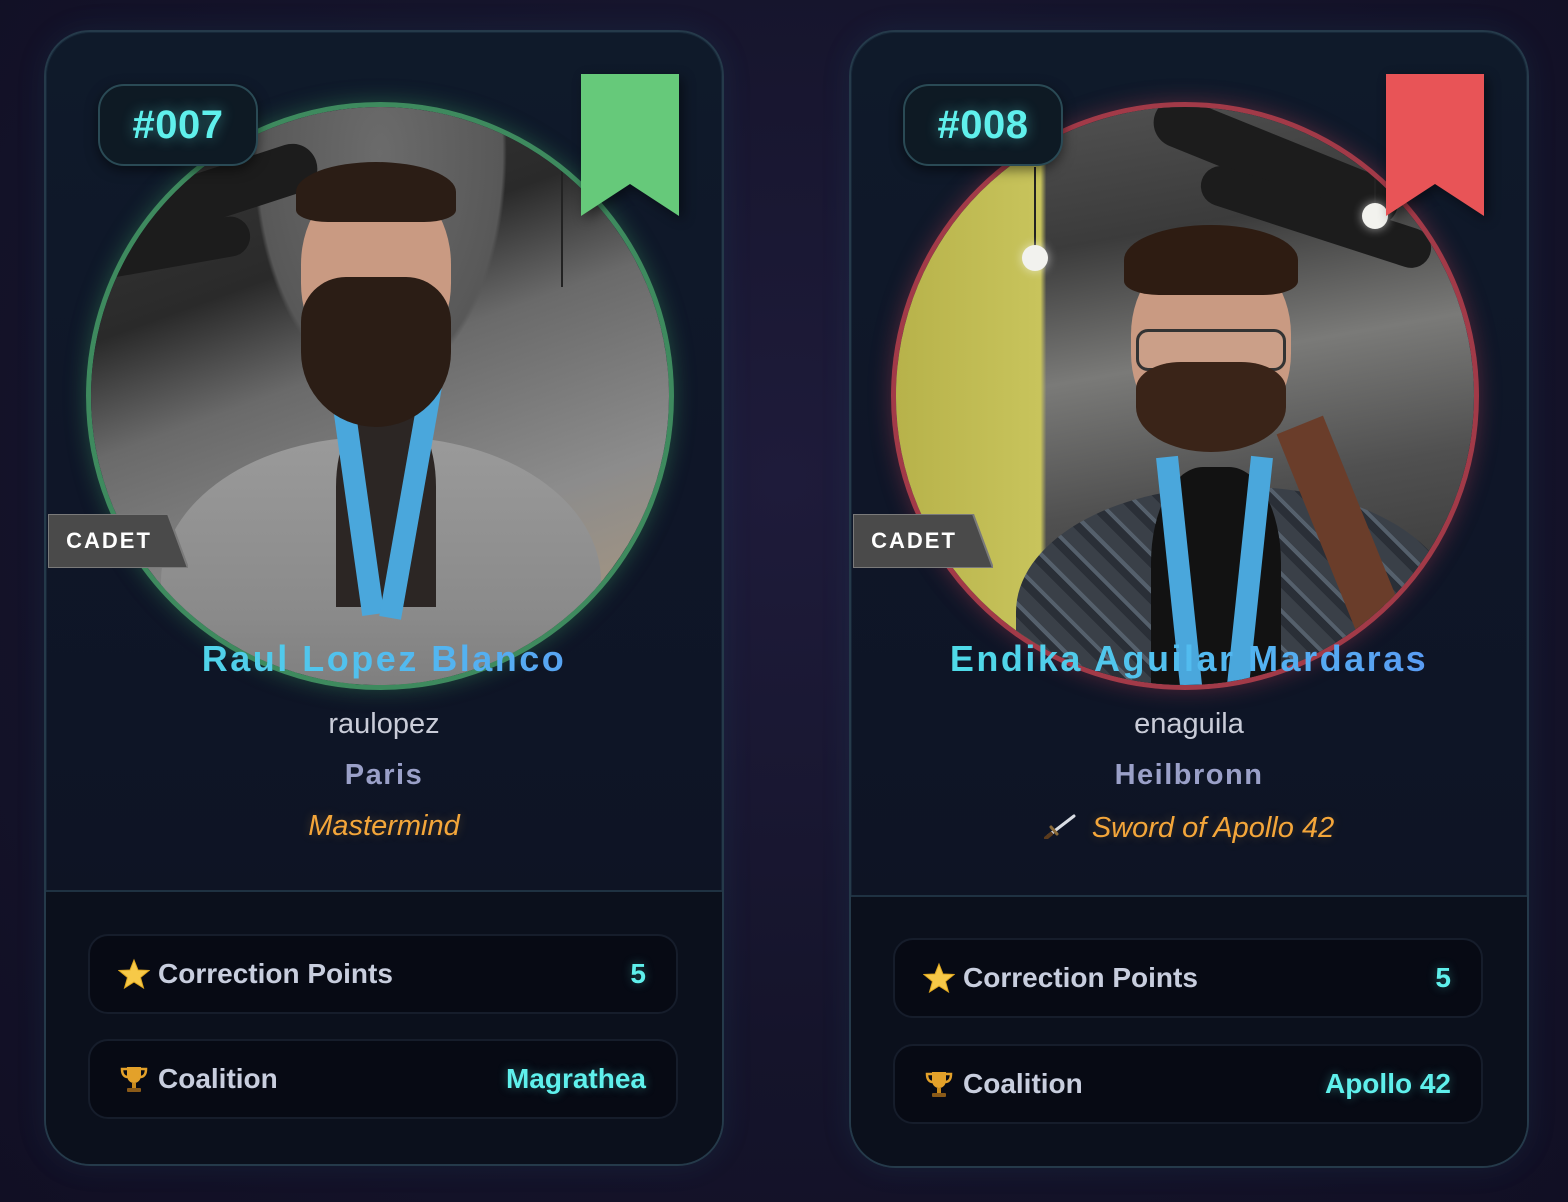  What do you see at coordinates (1188, 1084) in the screenshot?
I see `stat-coalition: Coalition Apollo 42` at bounding box center [1188, 1084].